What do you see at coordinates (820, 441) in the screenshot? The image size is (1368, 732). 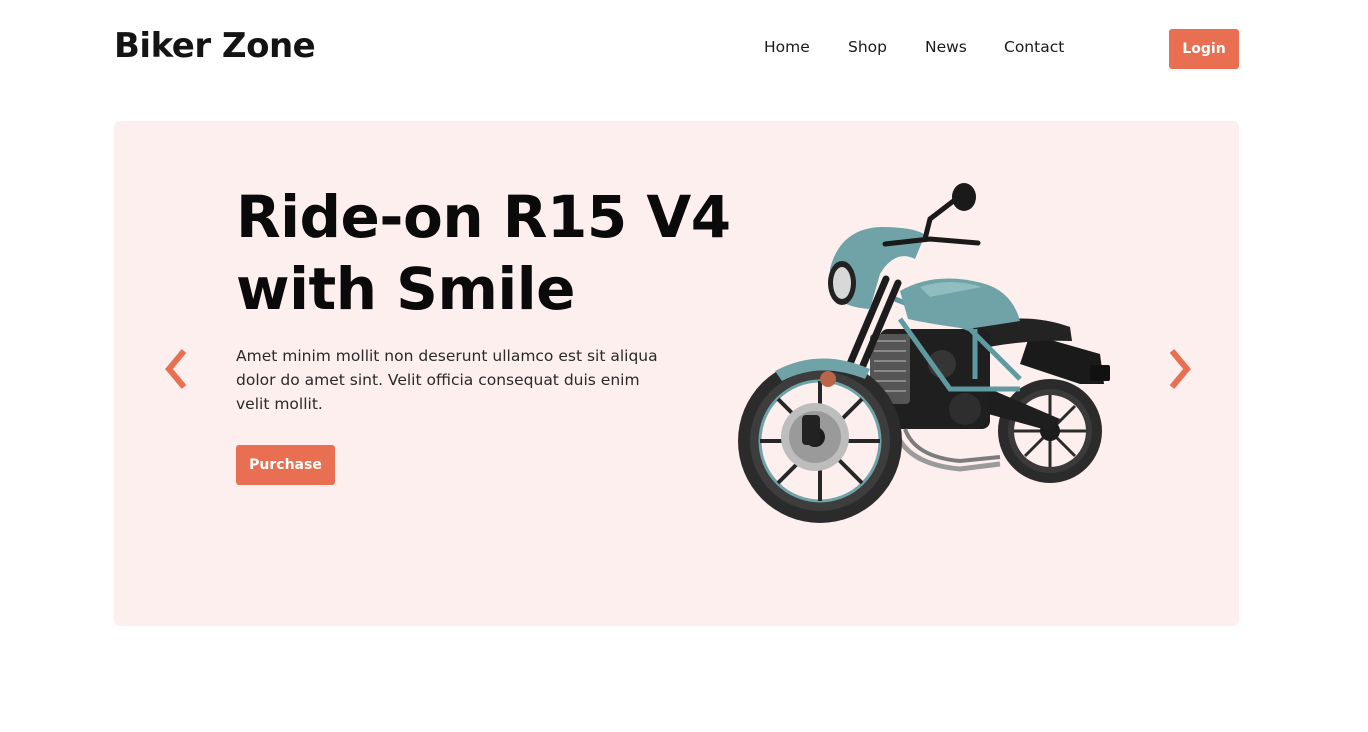 I see `front-wheel` at bounding box center [820, 441].